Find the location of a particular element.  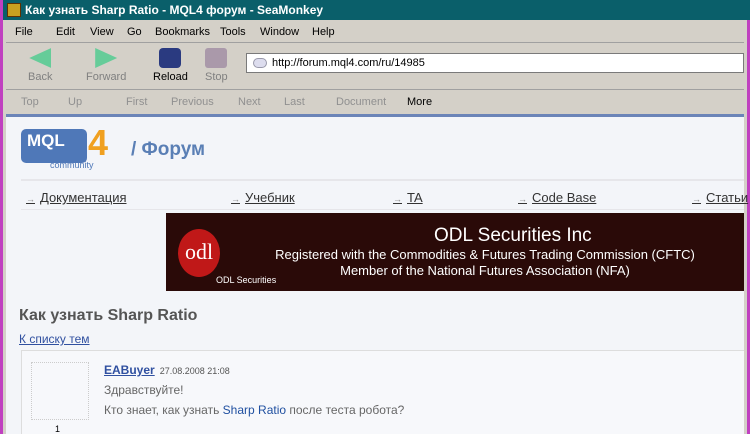

nav-codebase-label: Code Base is located at coordinates (564, 197).